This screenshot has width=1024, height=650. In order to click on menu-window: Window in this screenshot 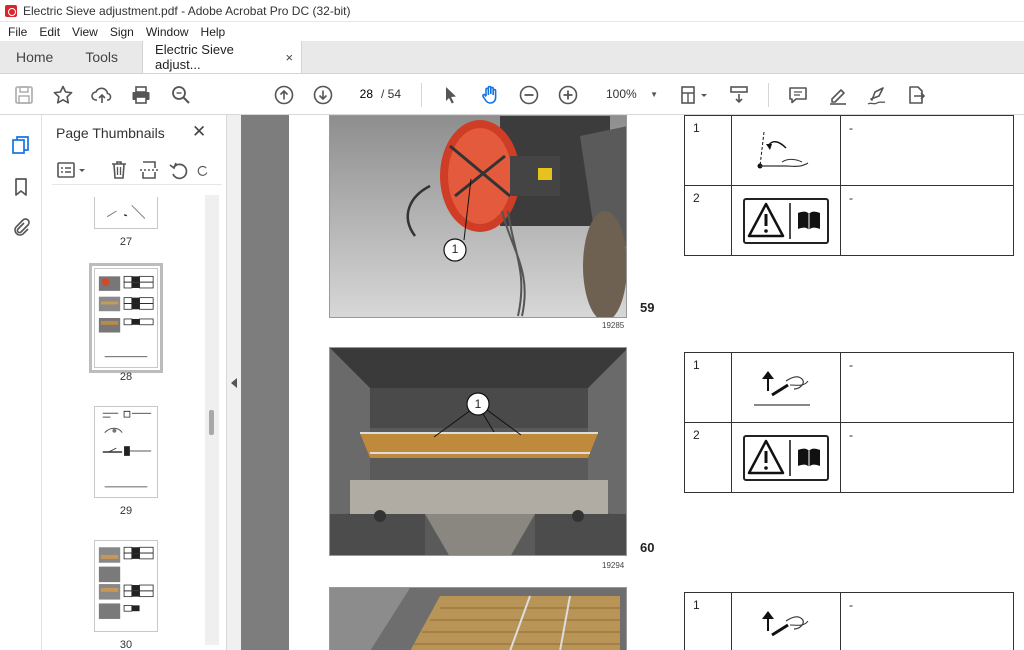, I will do `click(167, 32)`.